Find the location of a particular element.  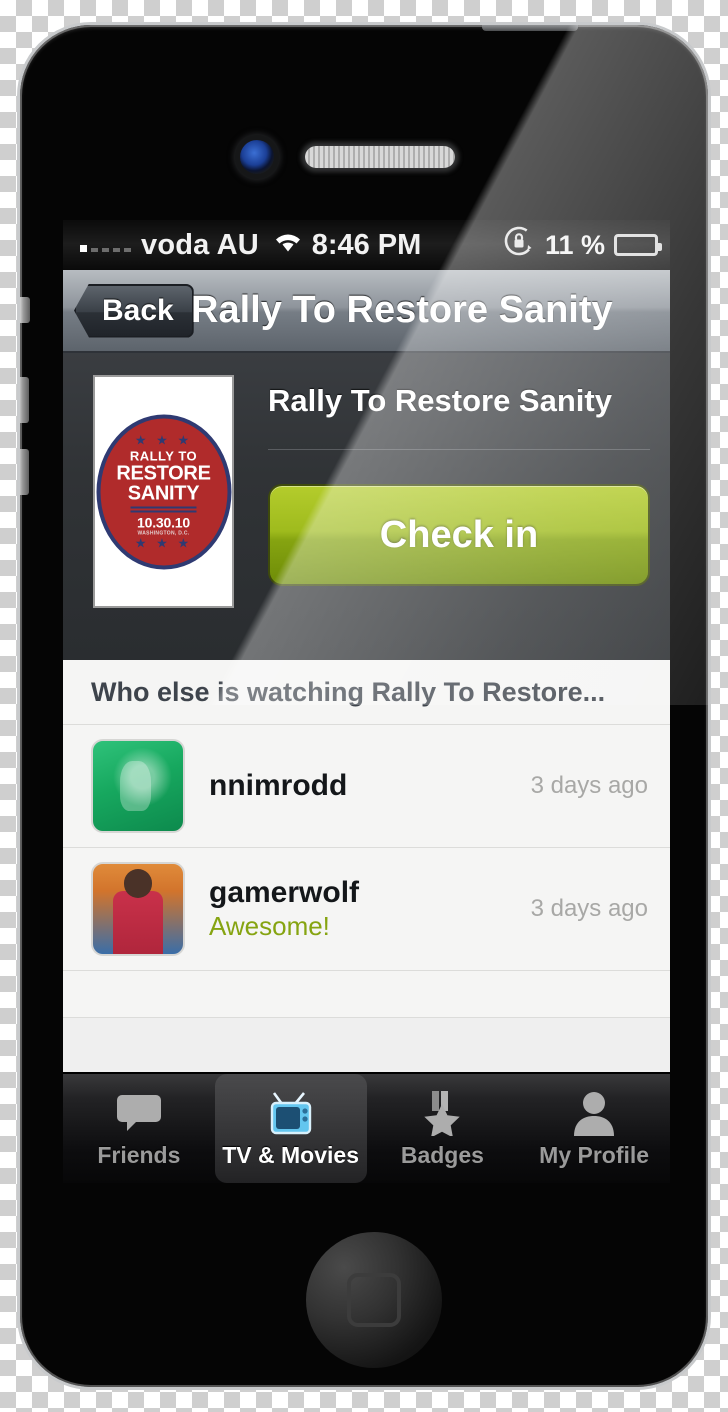

check-in-button: Check in is located at coordinates (459, 535).